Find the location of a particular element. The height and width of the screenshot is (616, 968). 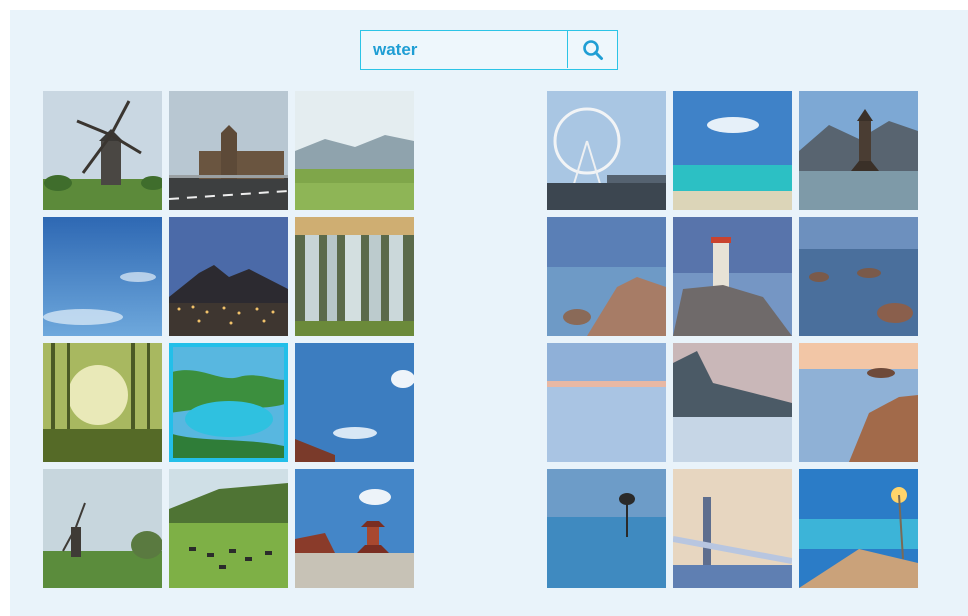

grazing-cows-hills-photo-icon is located at coordinates (228, 528).